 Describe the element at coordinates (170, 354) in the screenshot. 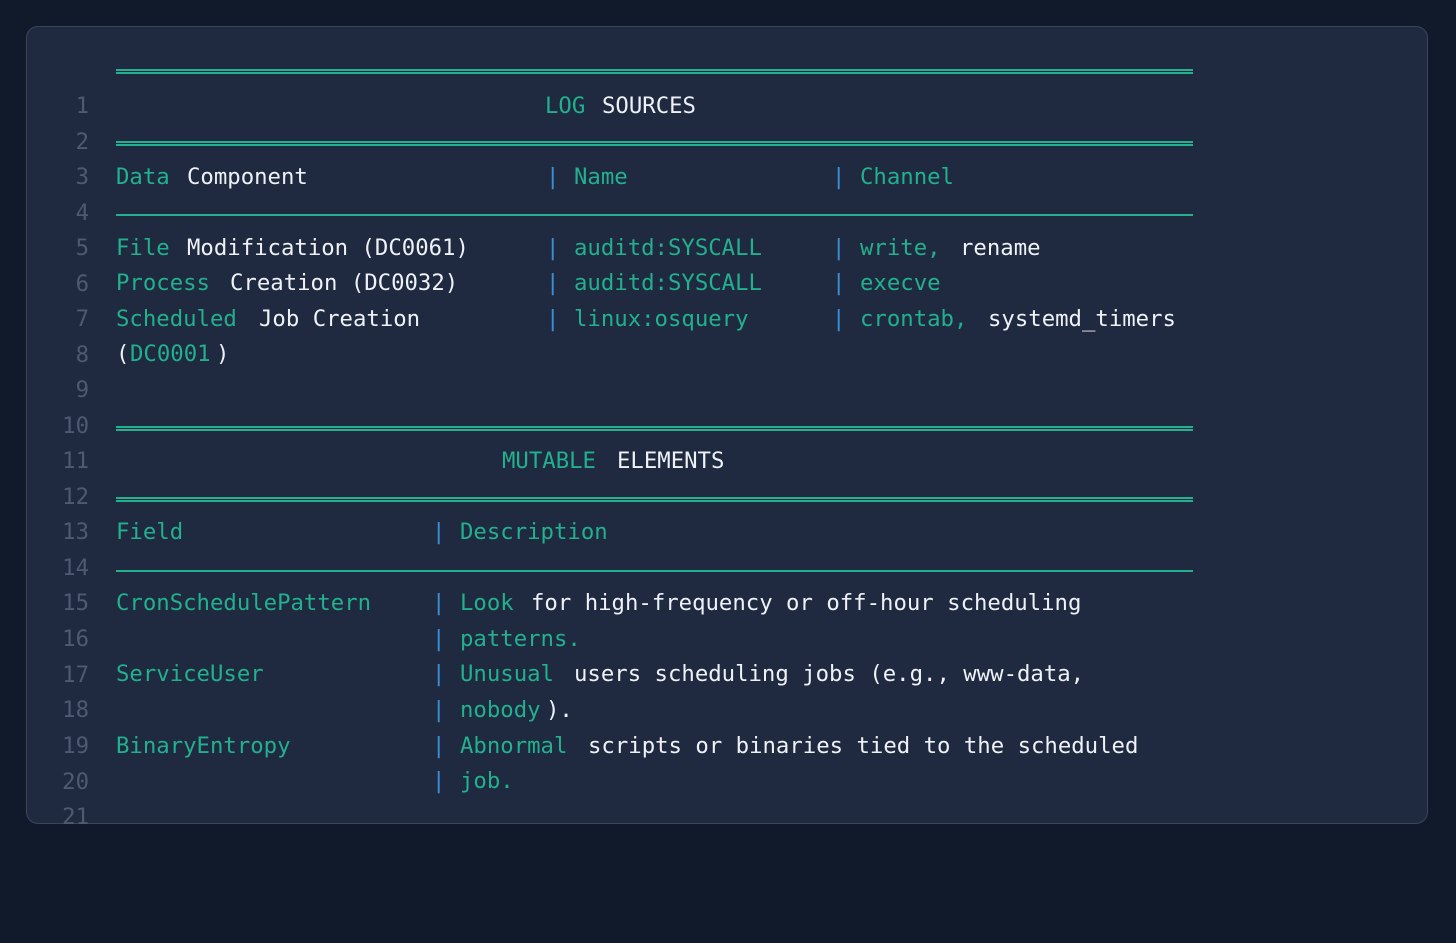

I see `component-id: DC0001` at that location.